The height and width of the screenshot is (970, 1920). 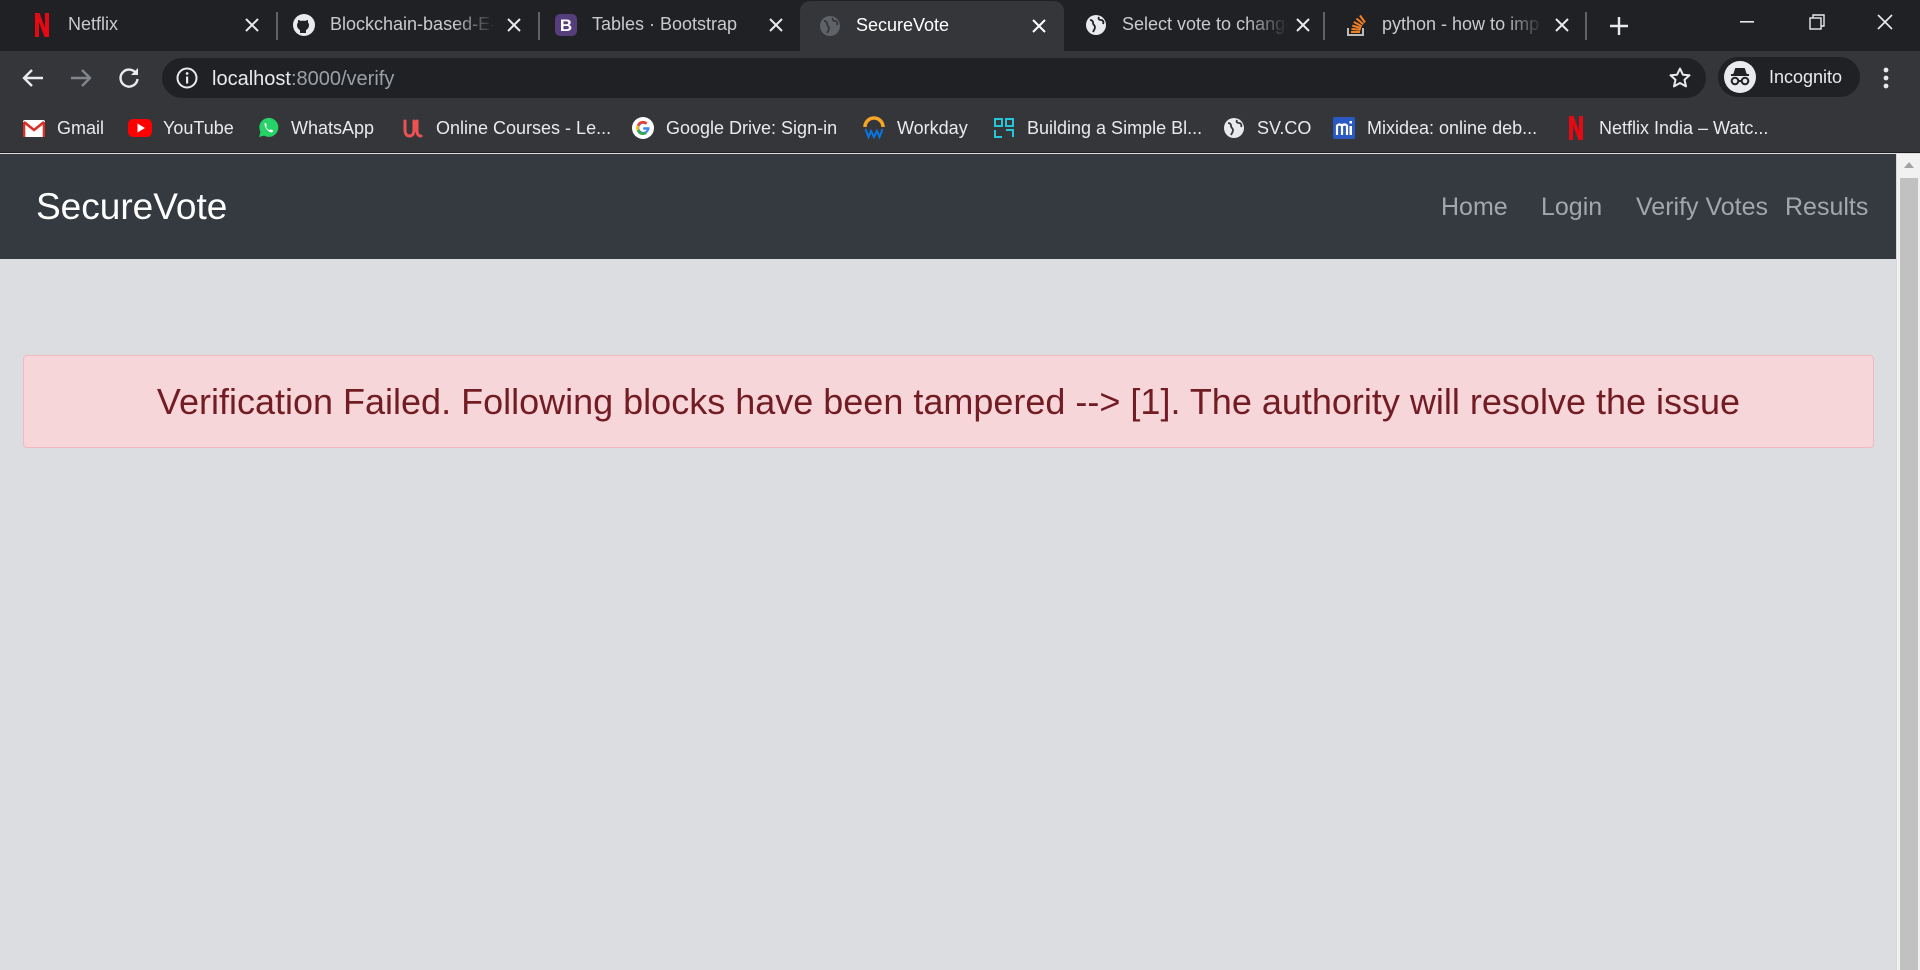 What do you see at coordinates (752, 127) in the screenshot?
I see `bookmark-label: Google Drive: Sign-in` at bounding box center [752, 127].